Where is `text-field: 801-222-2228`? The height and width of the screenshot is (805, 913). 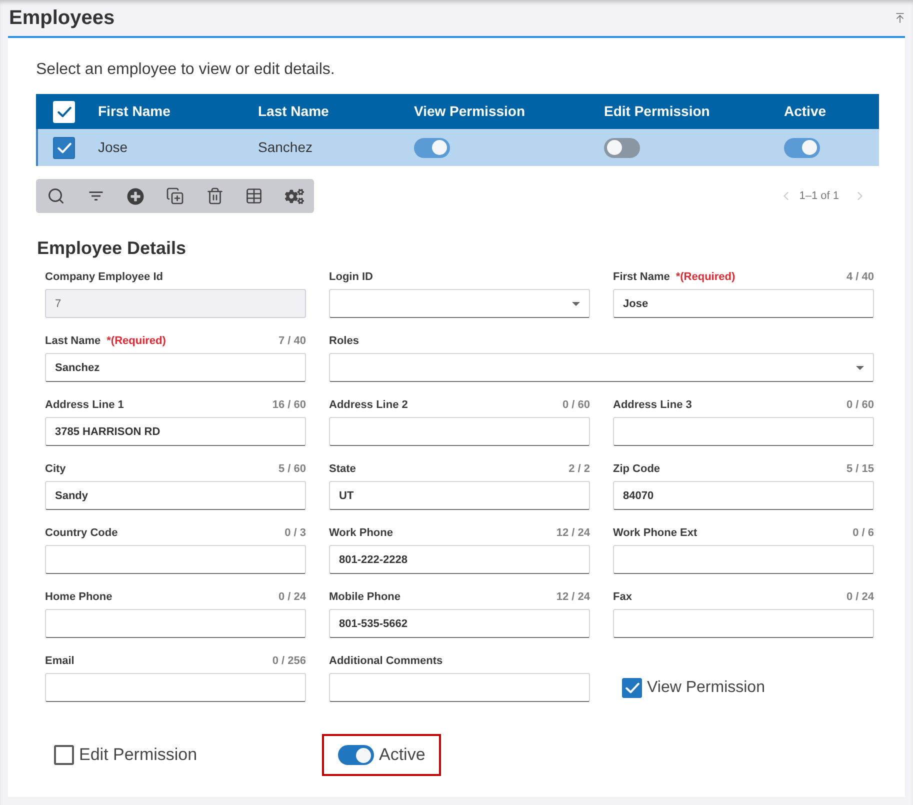
text-field: 801-222-2228 is located at coordinates (459, 559).